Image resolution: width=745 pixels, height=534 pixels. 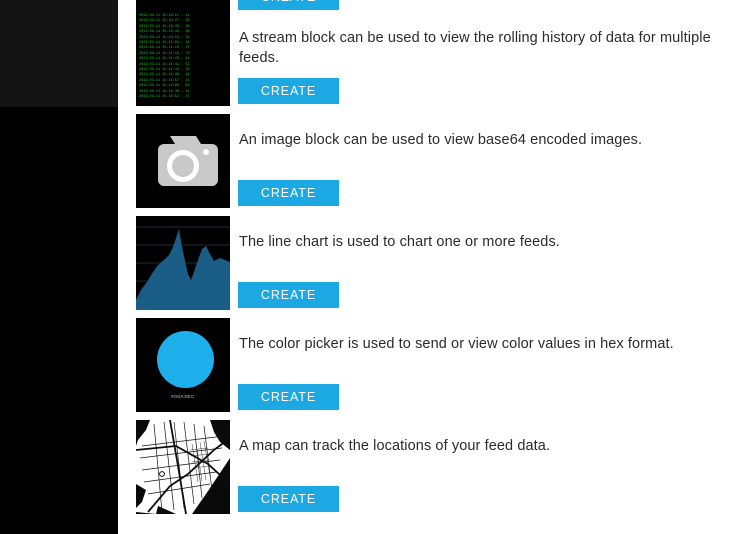 I want to click on create-button-line-chart: CREATE, so click(x=288, y=295).